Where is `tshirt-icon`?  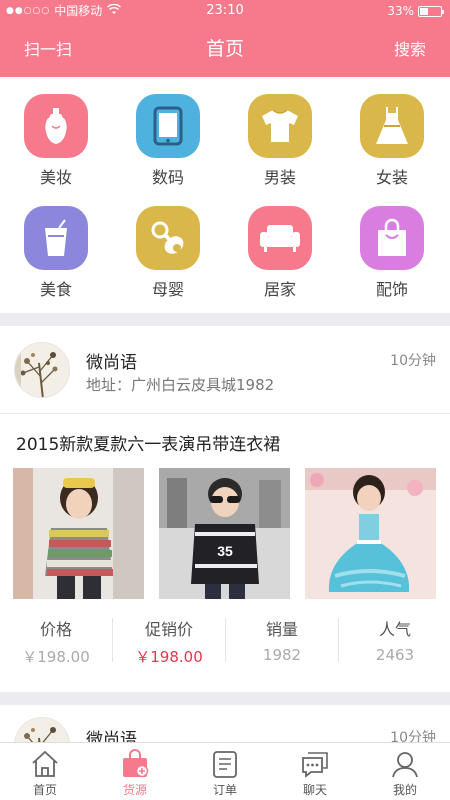 tshirt-icon is located at coordinates (280, 126).